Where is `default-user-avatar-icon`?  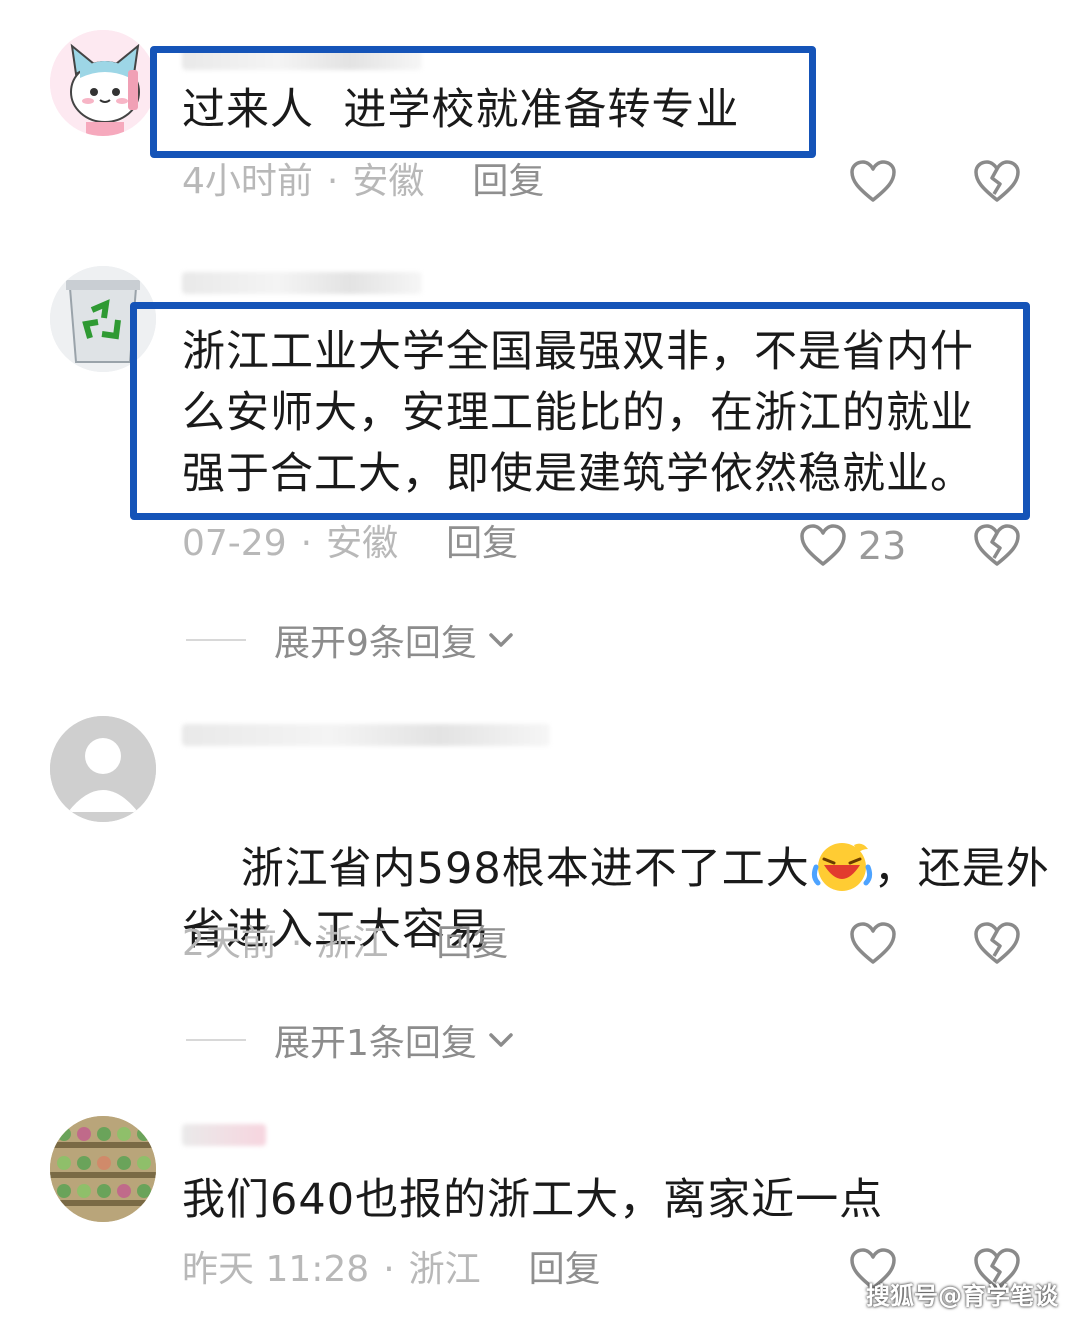 default-user-avatar-icon is located at coordinates (103, 769).